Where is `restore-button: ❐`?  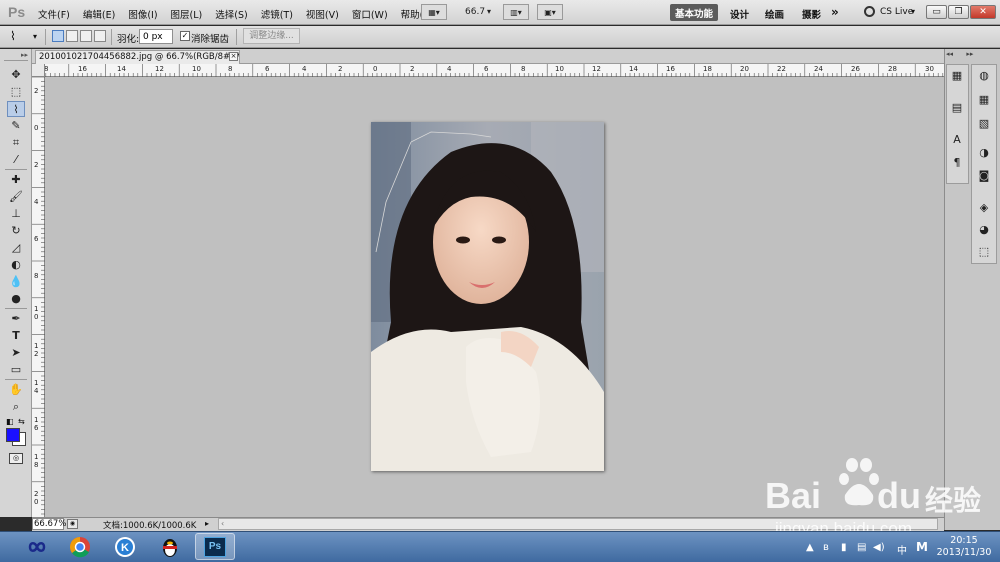 restore-button: ❐ is located at coordinates (958, 12).